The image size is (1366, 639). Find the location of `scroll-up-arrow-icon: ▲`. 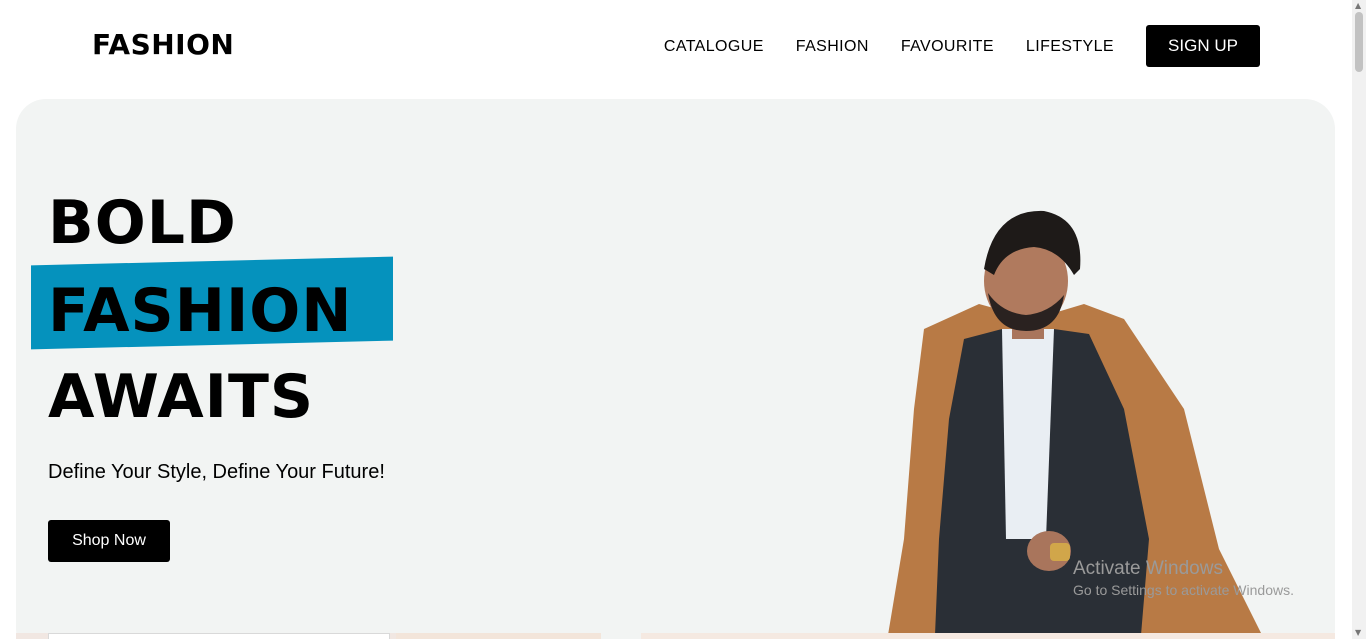

scroll-up-arrow-icon: ▲ is located at coordinates (1358, 6).